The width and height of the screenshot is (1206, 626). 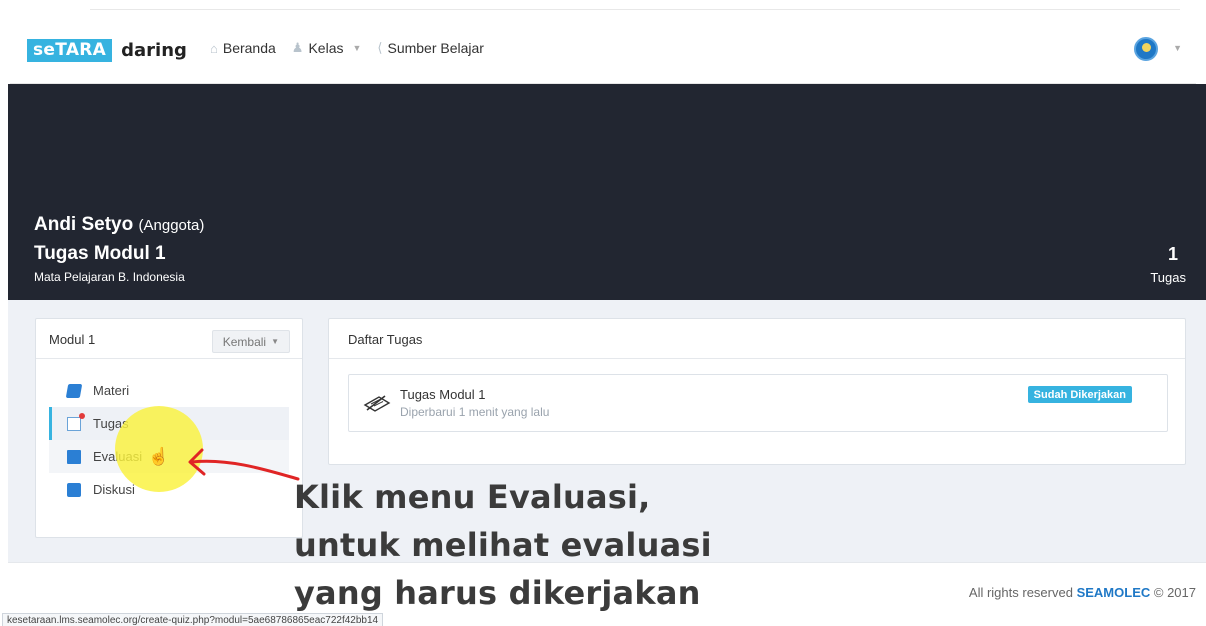 What do you see at coordinates (380, 47) in the screenshot?
I see `share-icon: ⟨` at bounding box center [380, 47].